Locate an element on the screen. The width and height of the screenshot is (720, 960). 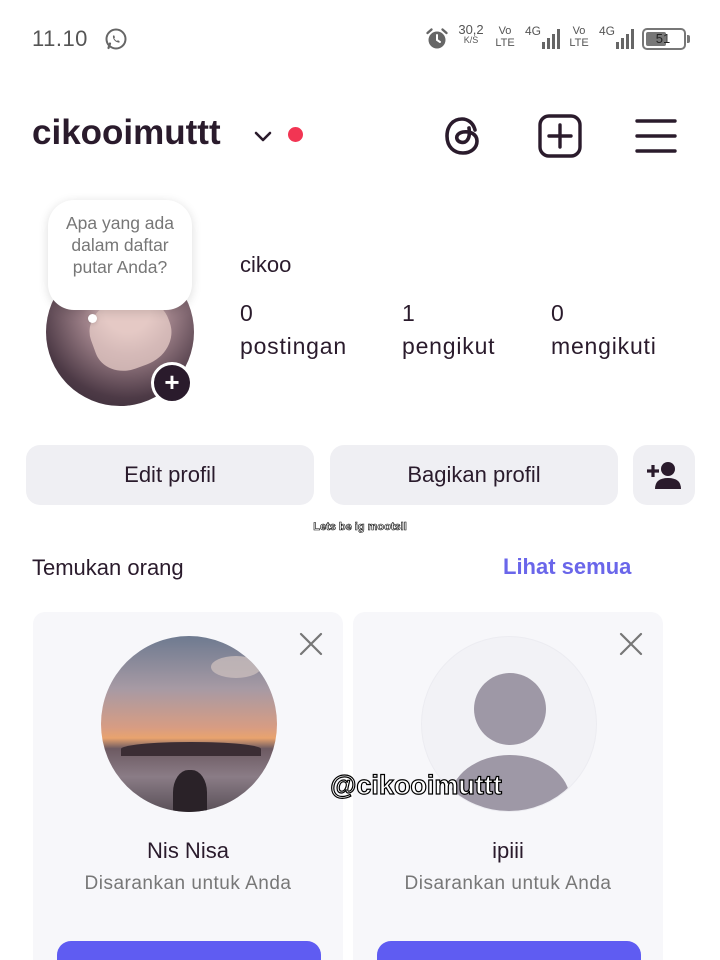
stat-followers-count: 1 is located at coordinates (408, 313).